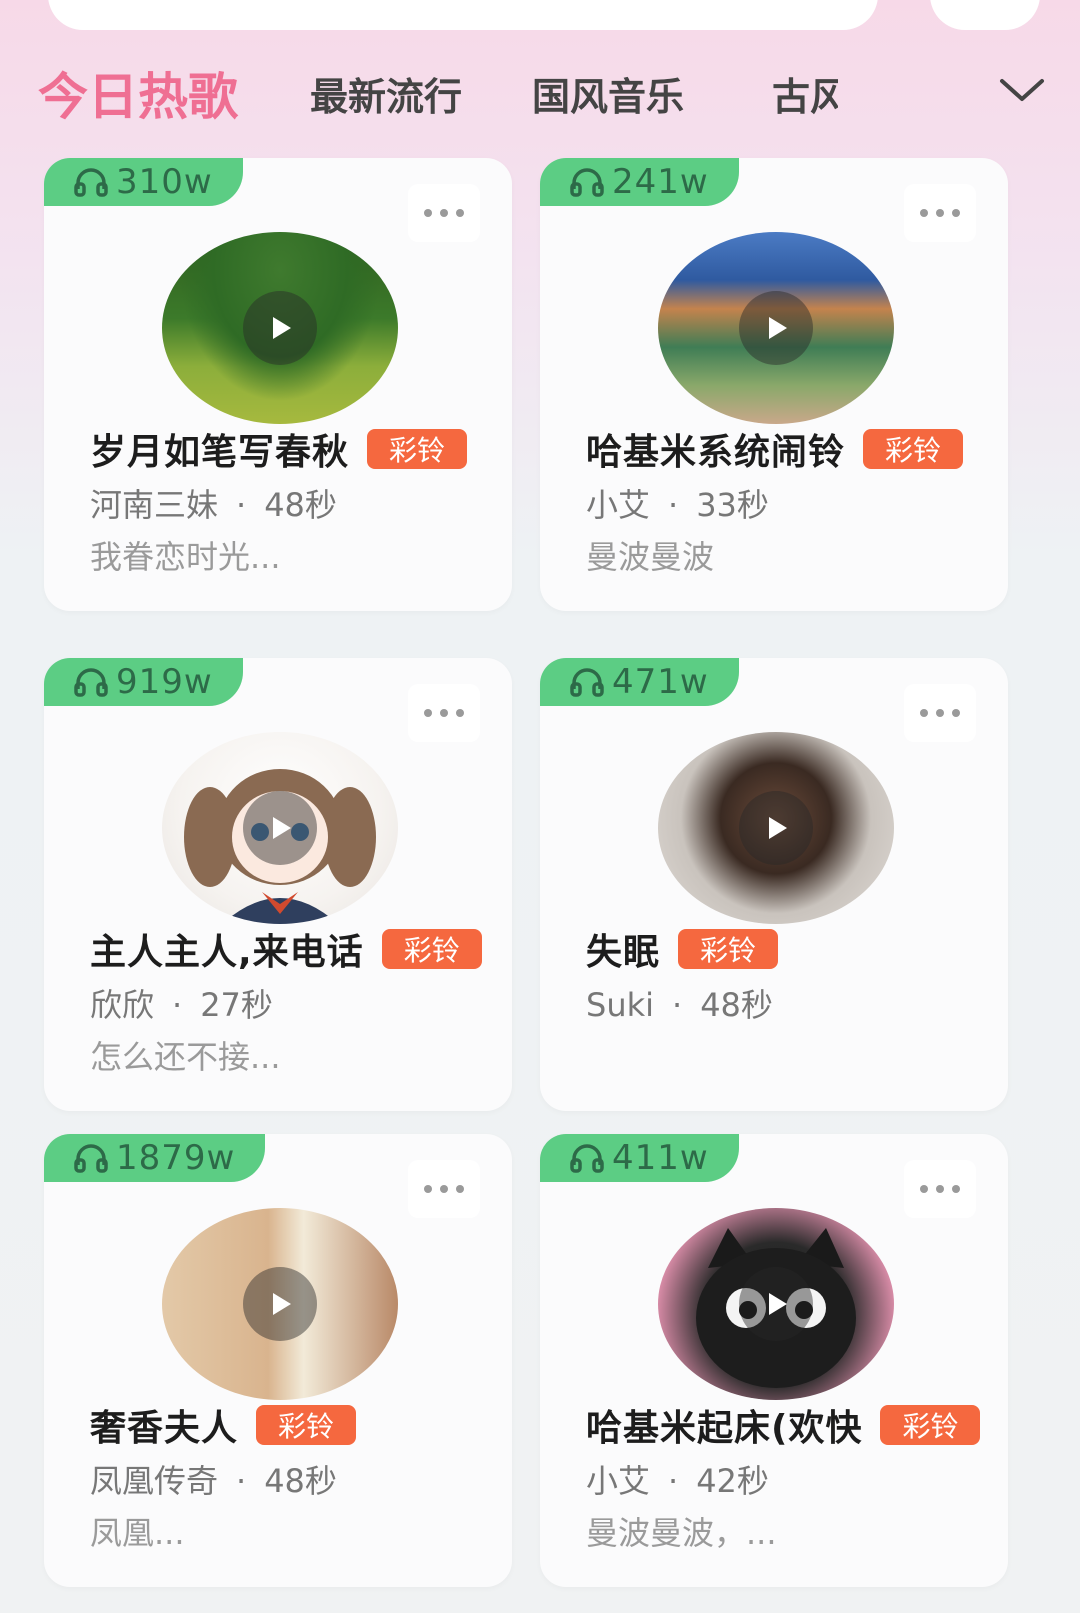 The height and width of the screenshot is (1613, 1080). I want to click on chevron-down-icon, so click(1022, 90).